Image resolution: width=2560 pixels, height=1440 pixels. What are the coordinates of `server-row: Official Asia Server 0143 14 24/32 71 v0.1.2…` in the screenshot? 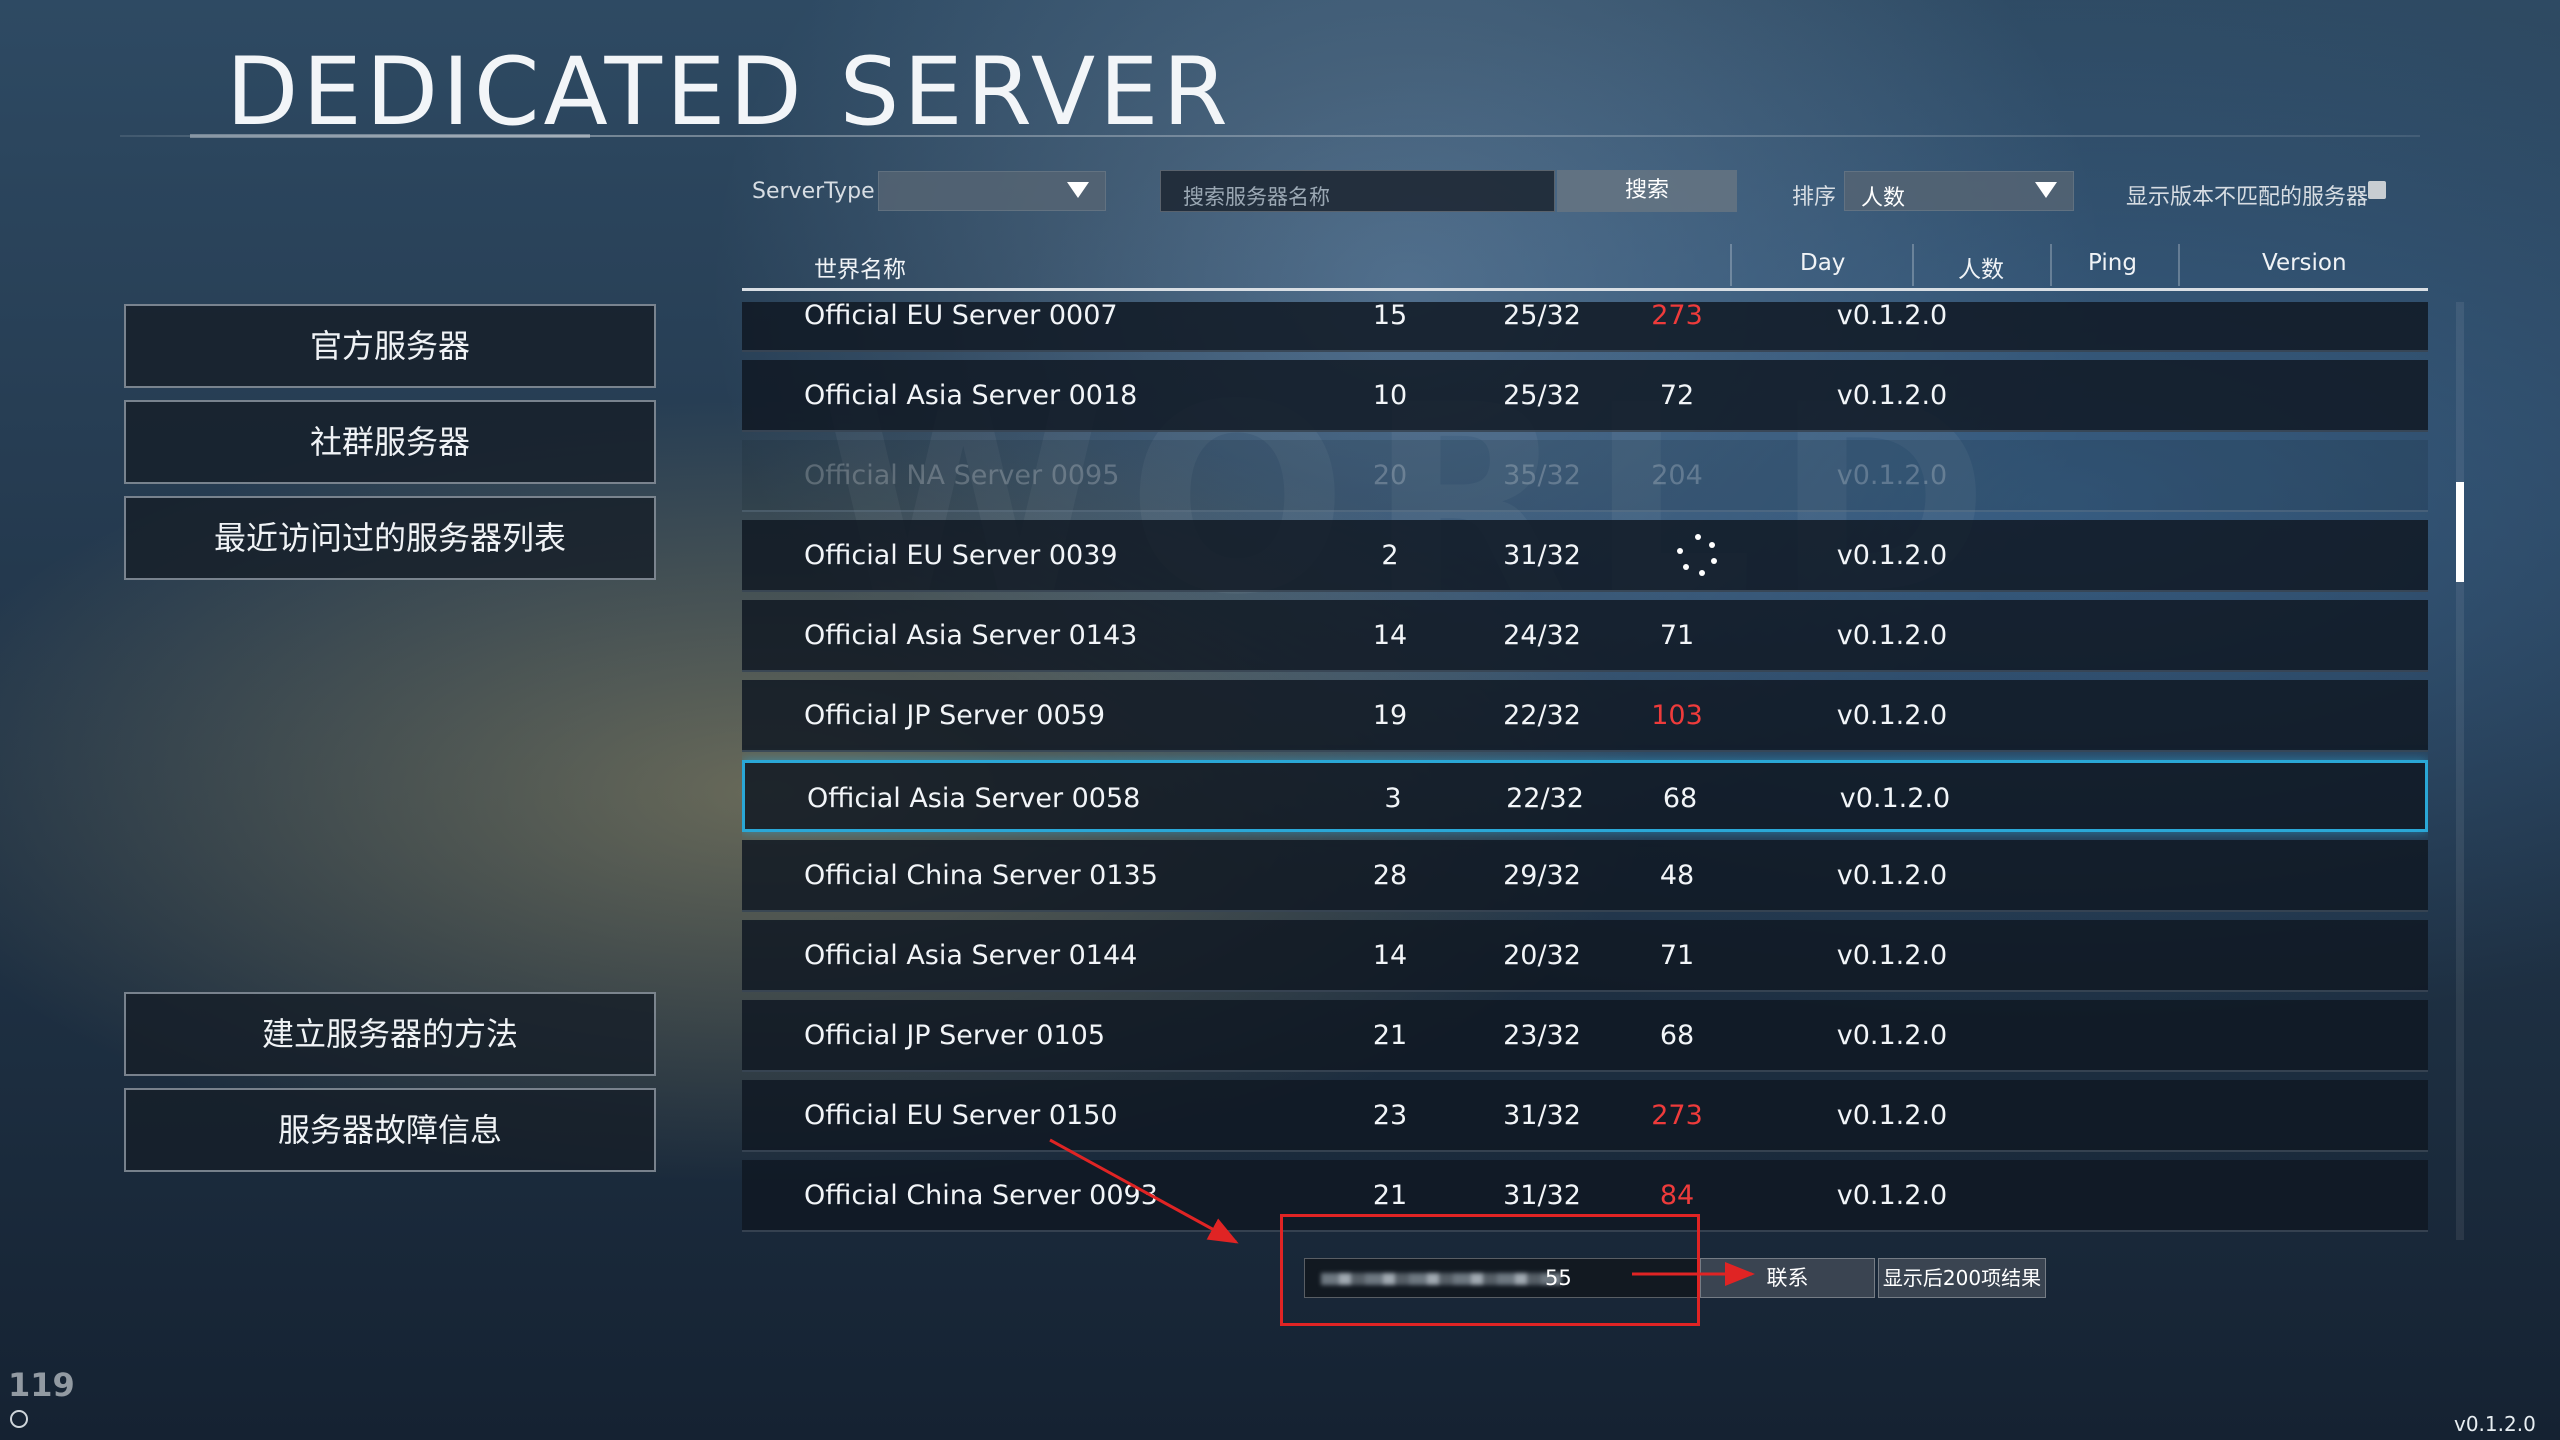 It's located at (1585, 636).